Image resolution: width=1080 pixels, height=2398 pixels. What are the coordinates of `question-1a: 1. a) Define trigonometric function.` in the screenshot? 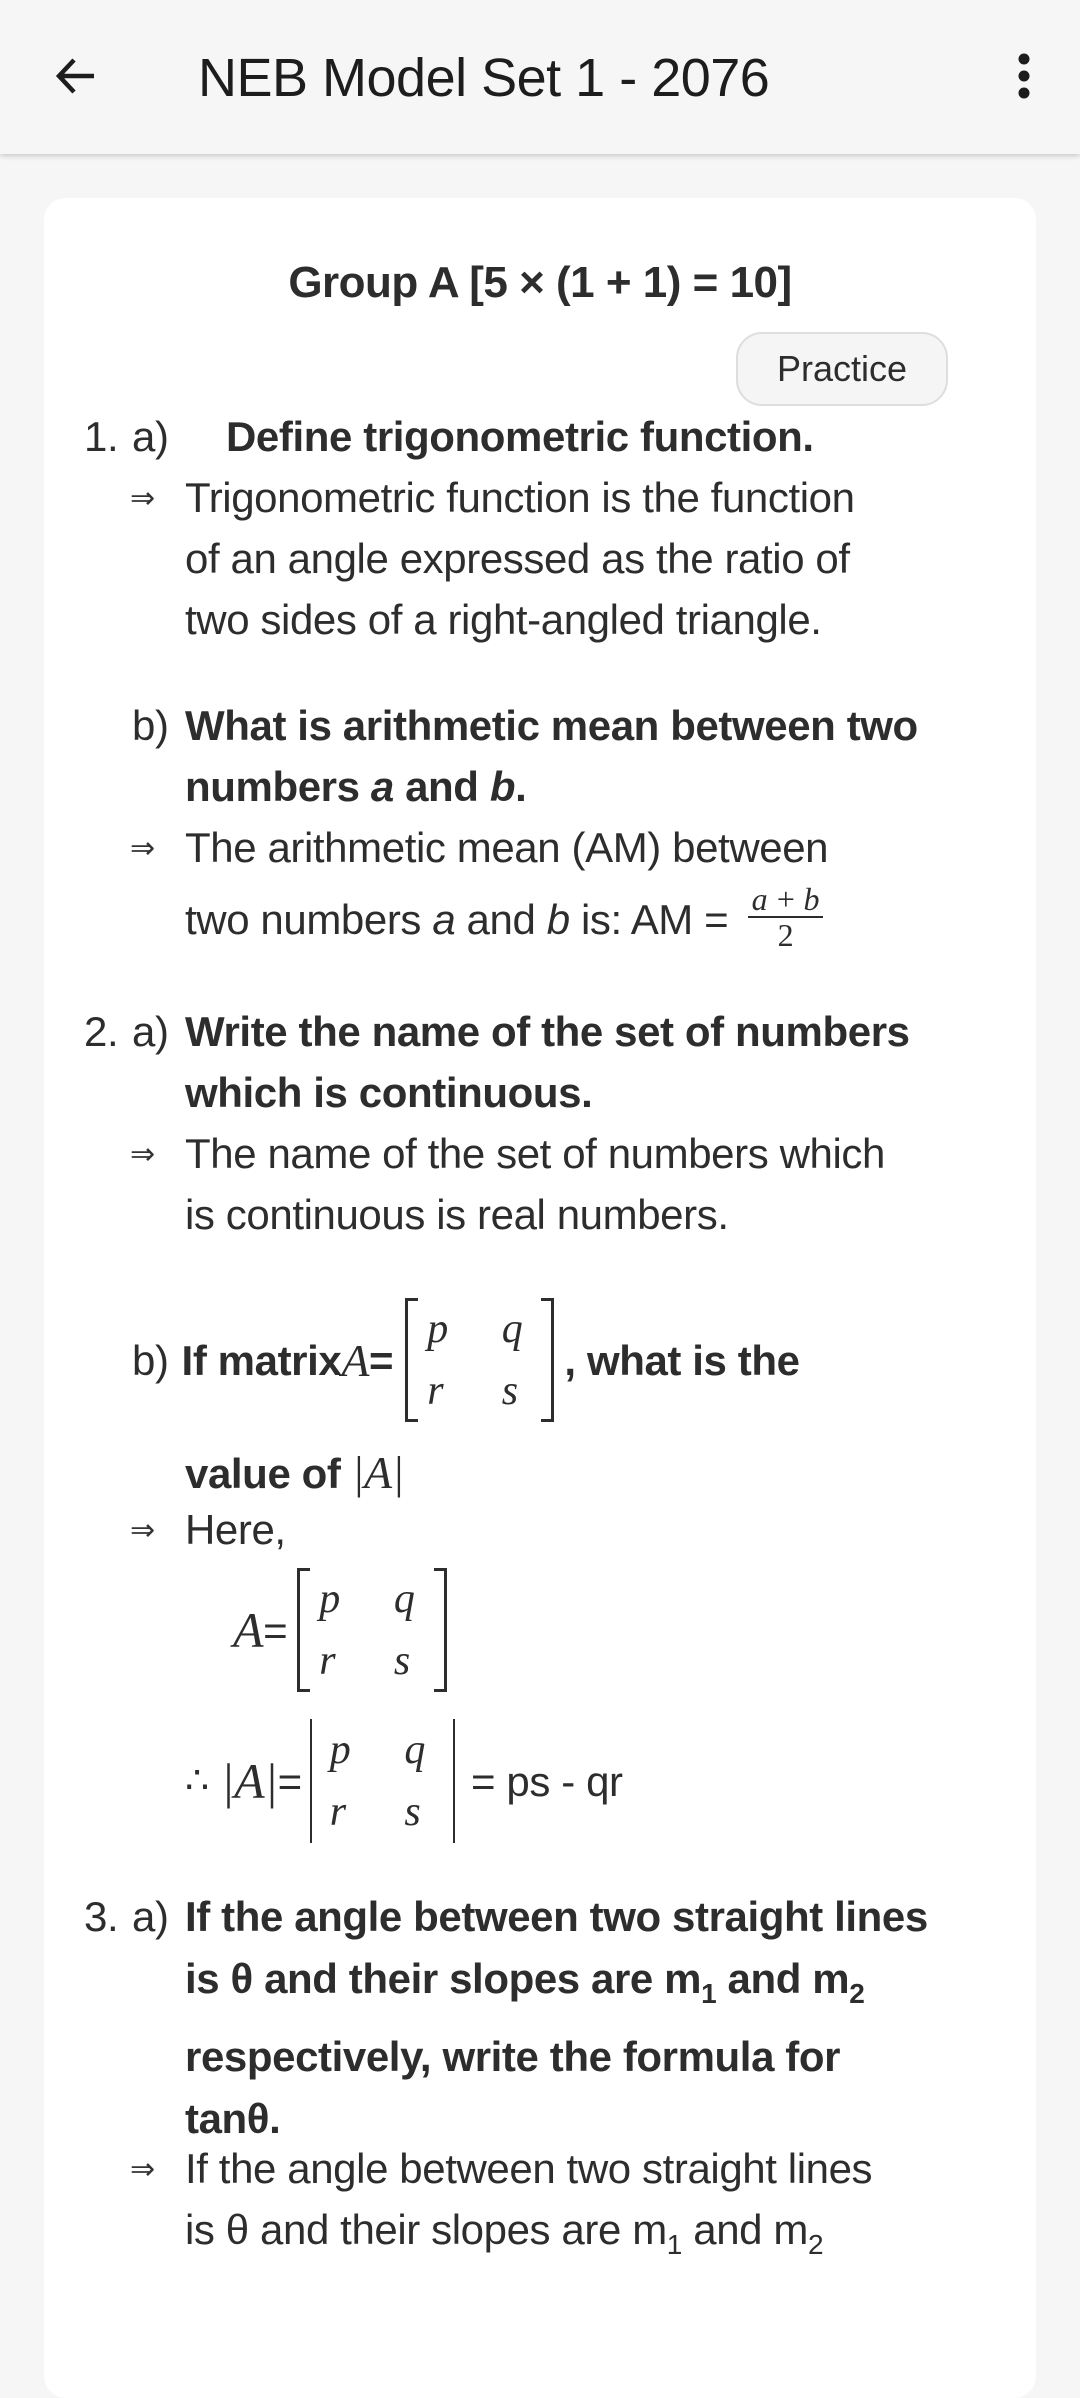 It's located at (544, 436).